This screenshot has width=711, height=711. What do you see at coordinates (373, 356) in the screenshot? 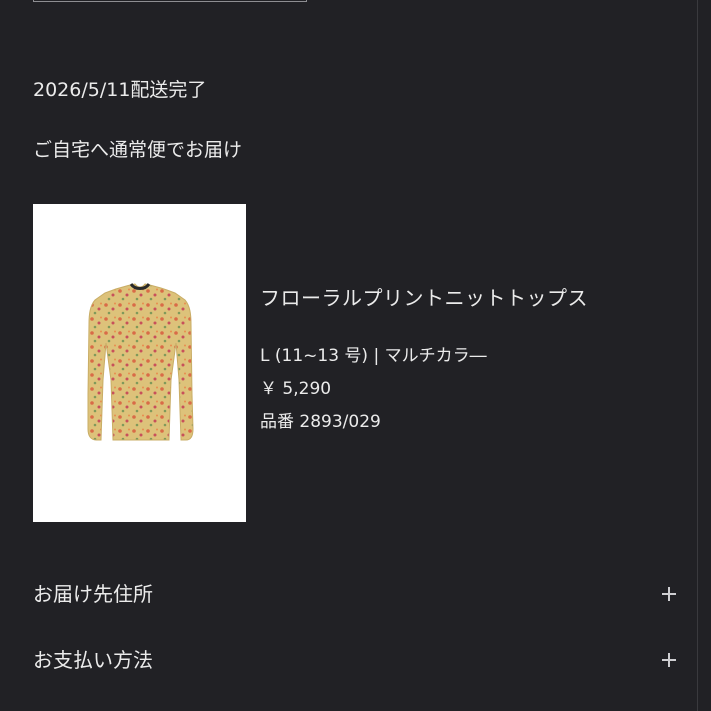
I see `product-variant: L (11~13 号) | マルチカラ―` at bounding box center [373, 356].